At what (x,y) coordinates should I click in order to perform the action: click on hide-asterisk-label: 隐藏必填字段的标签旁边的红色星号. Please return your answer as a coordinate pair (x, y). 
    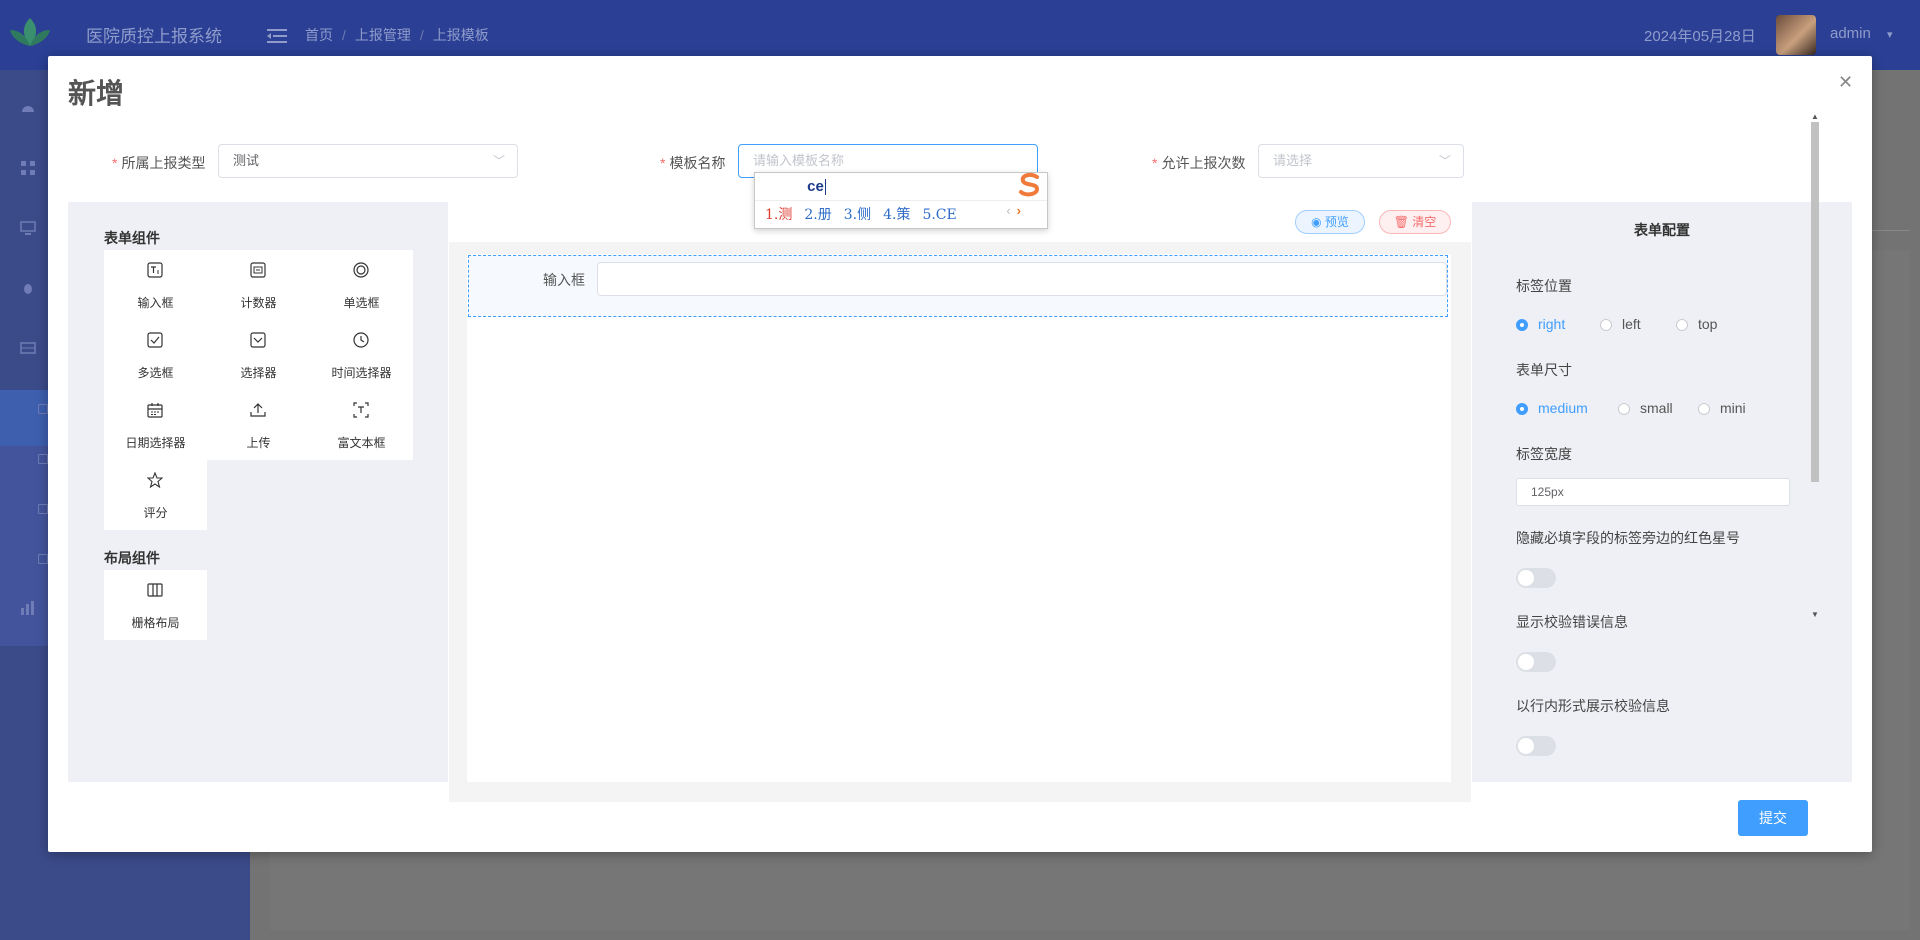
    Looking at the image, I should click on (1628, 538).